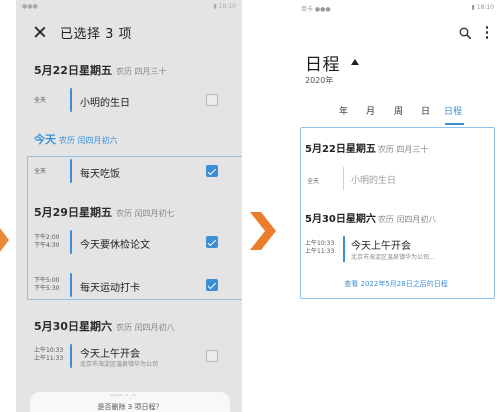  What do you see at coordinates (396, 284) in the screenshot?
I see `view-more-link: 查看 2022年5月28日之后的日程` at bounding box center [396, 284].